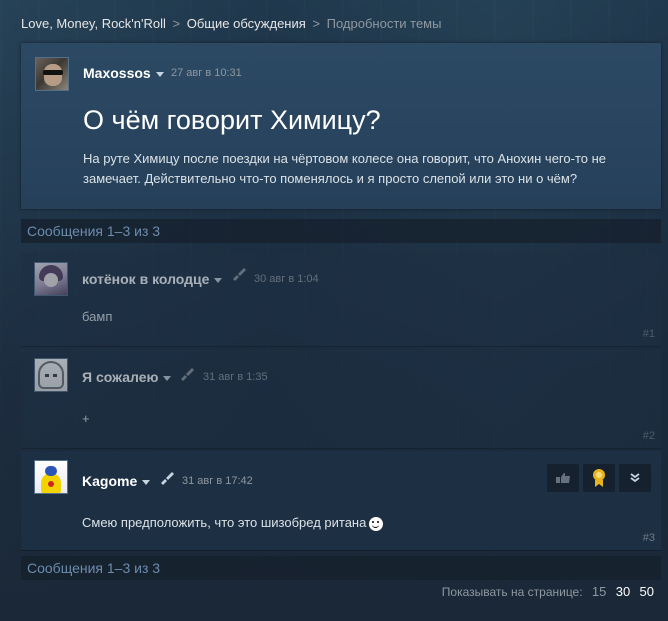  I want to click on breadcrumb-current: Подробности темы, so click(384, 23).